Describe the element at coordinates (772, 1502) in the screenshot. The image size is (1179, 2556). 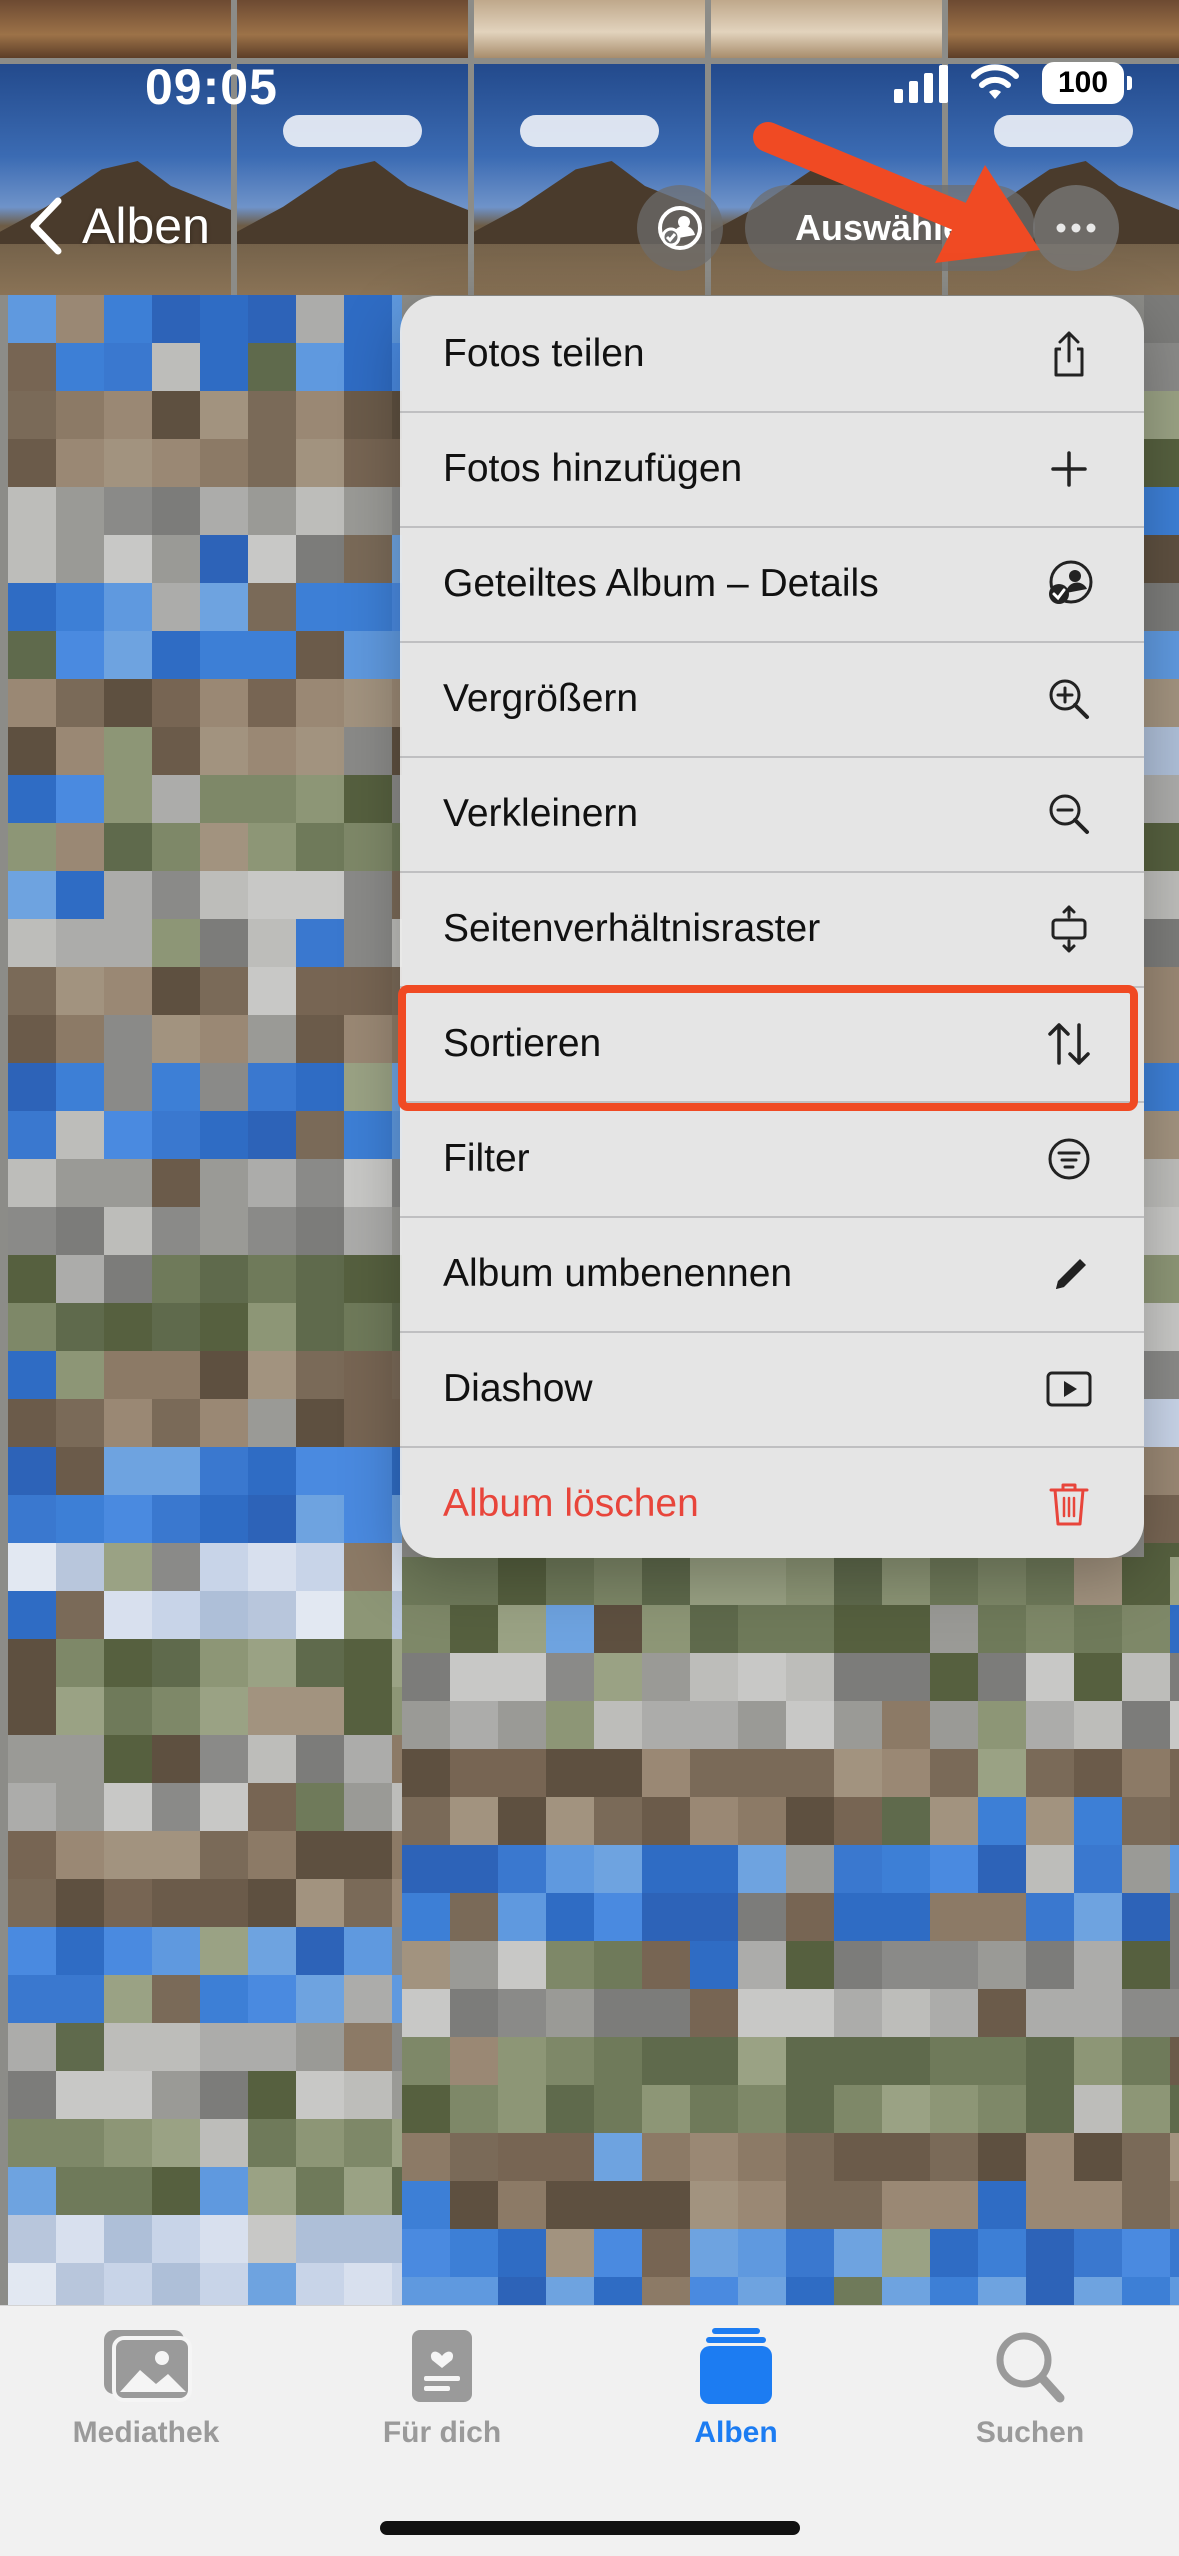
I see `menu-item-delete-album: Album löschen` at that location.